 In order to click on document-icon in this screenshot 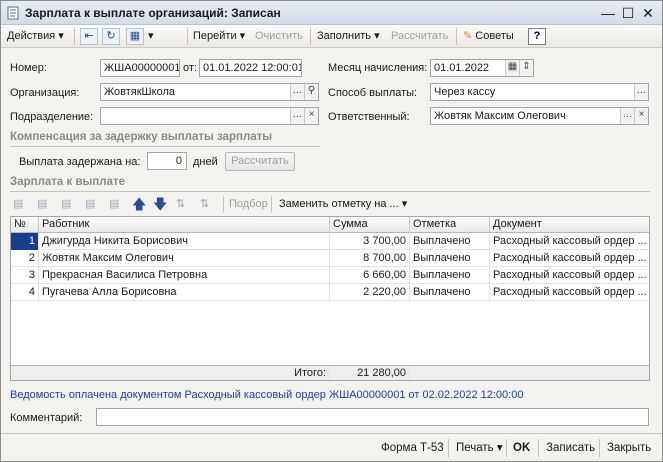, I will do `click(13, 13)`.